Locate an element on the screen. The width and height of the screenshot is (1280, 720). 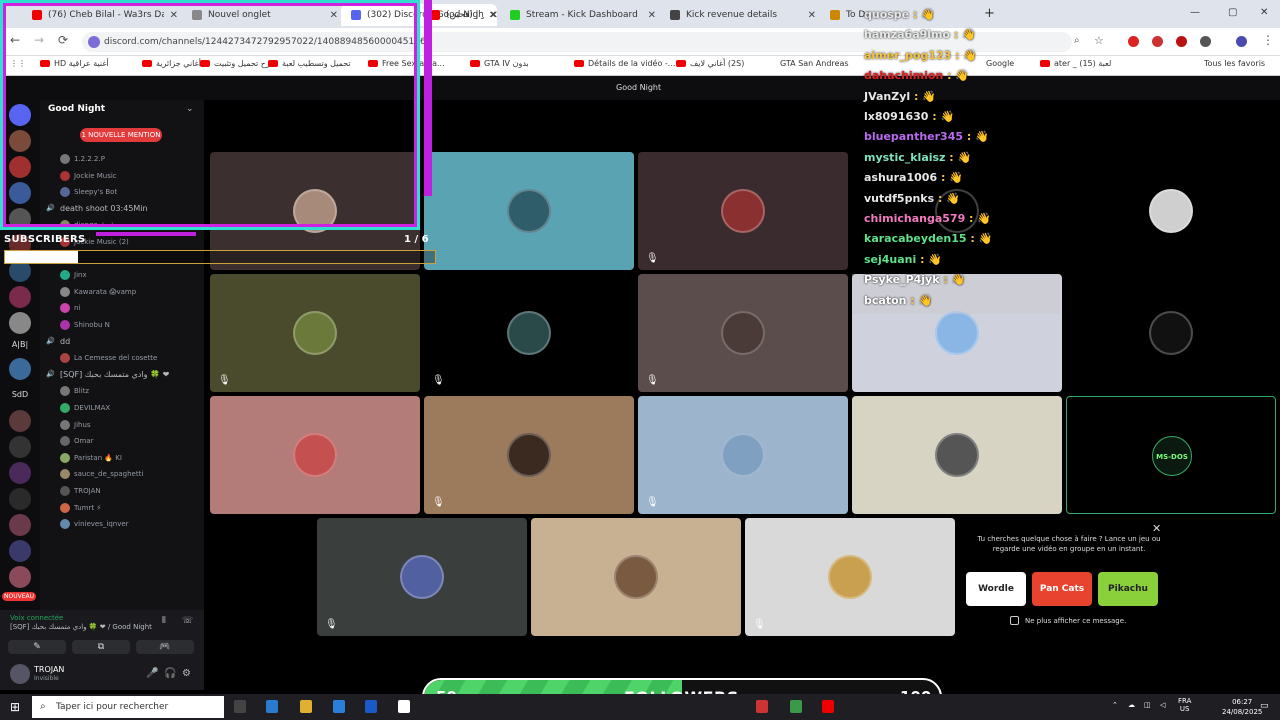
file-explorer-icon is located at coordinates (306, 706).